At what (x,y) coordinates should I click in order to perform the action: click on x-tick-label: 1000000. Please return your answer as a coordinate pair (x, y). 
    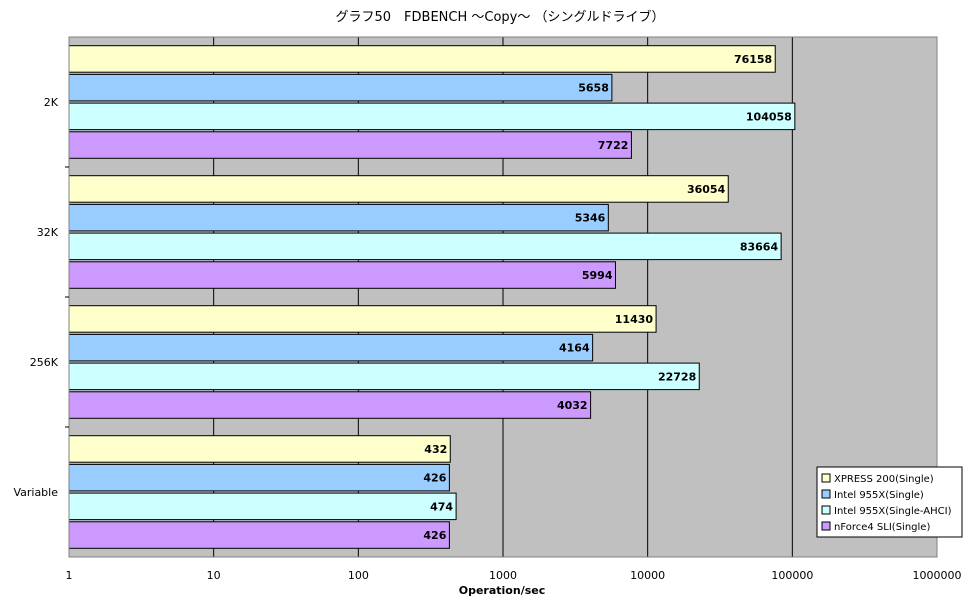
    Looking at the image, I should click on (937, 575).